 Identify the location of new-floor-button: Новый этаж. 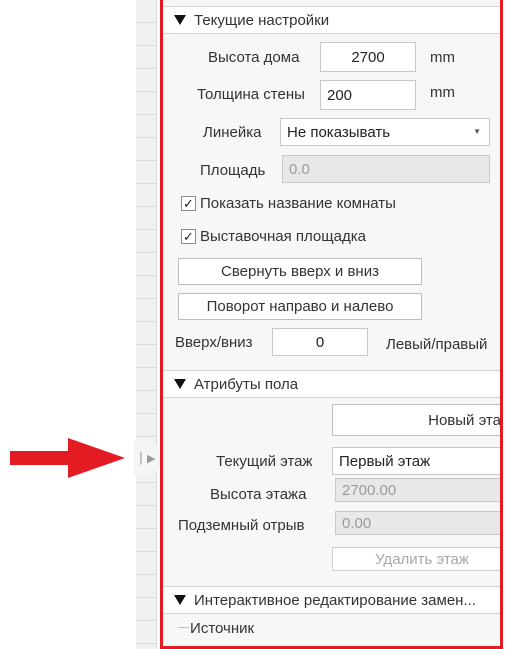
(417, 420).